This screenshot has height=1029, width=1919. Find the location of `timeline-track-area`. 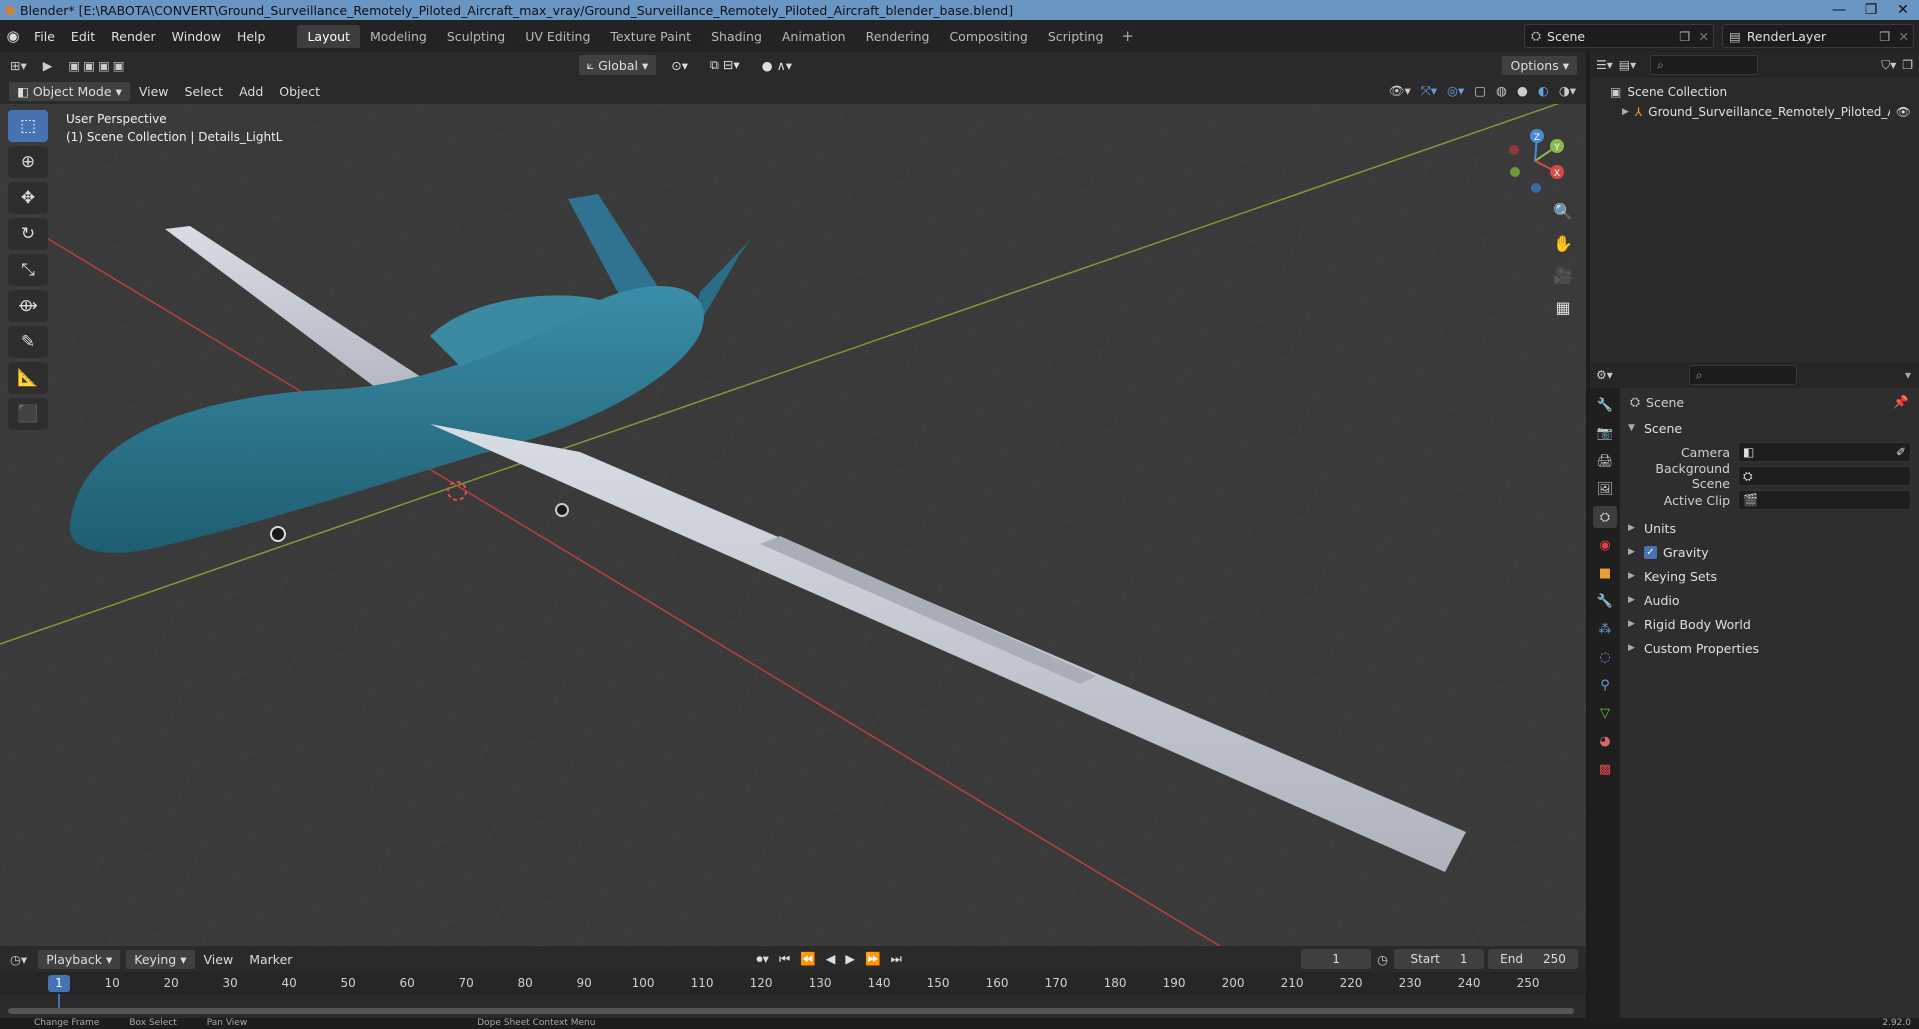

timeline-track-area is located at coordinates (793, 1006).